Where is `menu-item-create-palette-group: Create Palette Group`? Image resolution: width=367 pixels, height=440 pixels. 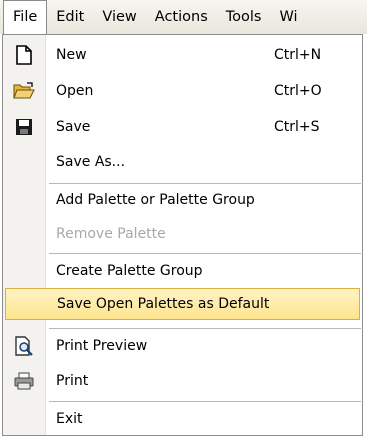
menu-item-create-palette-group: Create Palette Group is located at coordinates (182, 271).